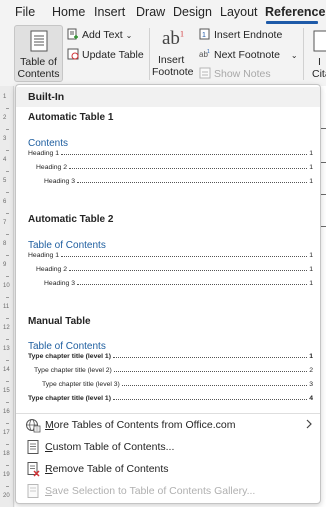  I want to click on tab-layout: Layout, so click(239, 12).